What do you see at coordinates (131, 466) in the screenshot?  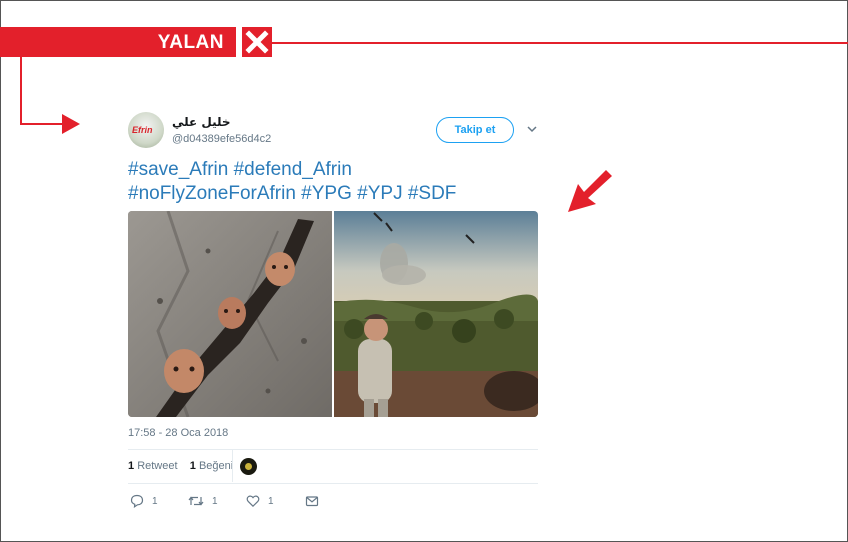 I see `retweet-count: 1` at bounding box center [131, 466].